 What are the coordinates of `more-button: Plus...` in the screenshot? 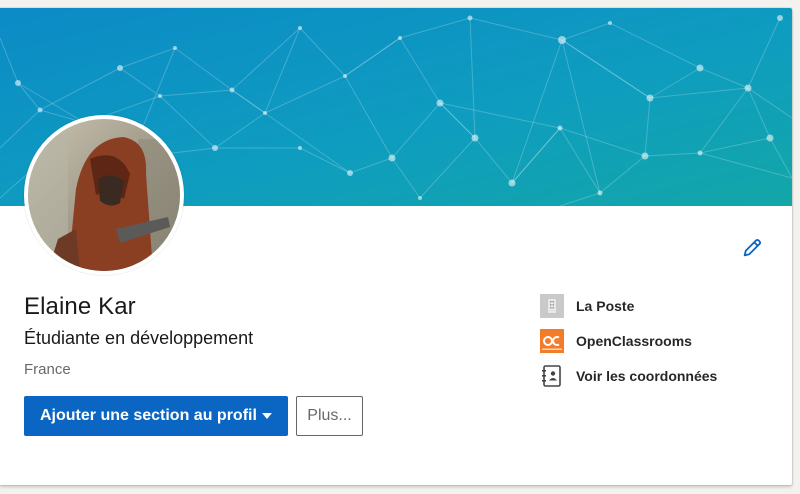 It's located at (329, 416).